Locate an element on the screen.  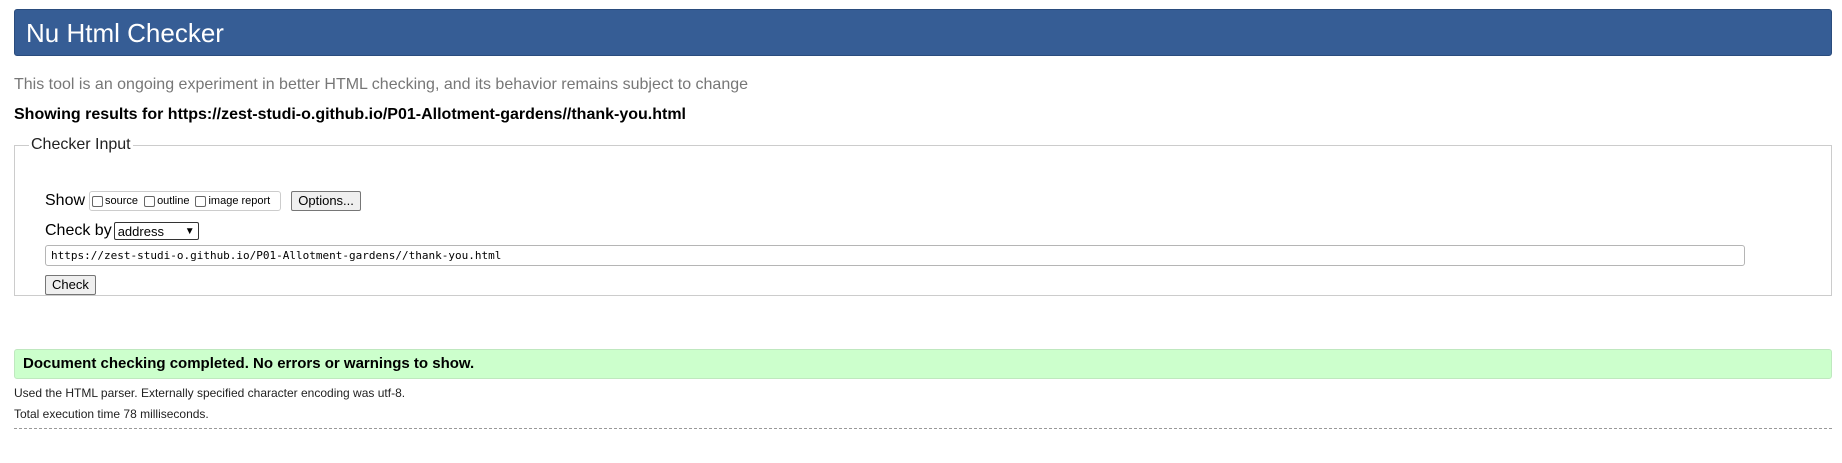
check-button: Check is located at coordinates (70, 285).